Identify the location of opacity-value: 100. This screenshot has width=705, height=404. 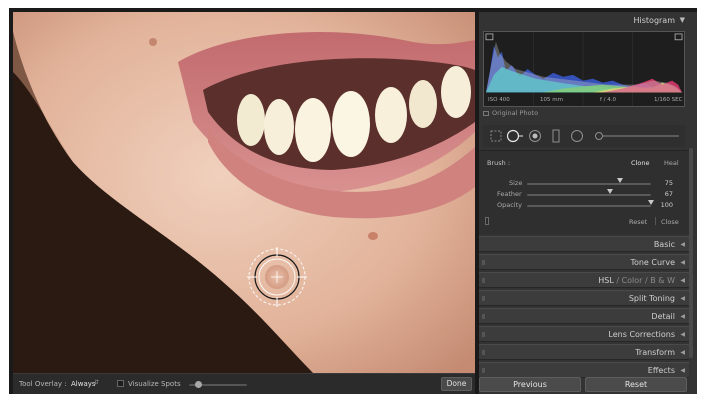
(664, 205).